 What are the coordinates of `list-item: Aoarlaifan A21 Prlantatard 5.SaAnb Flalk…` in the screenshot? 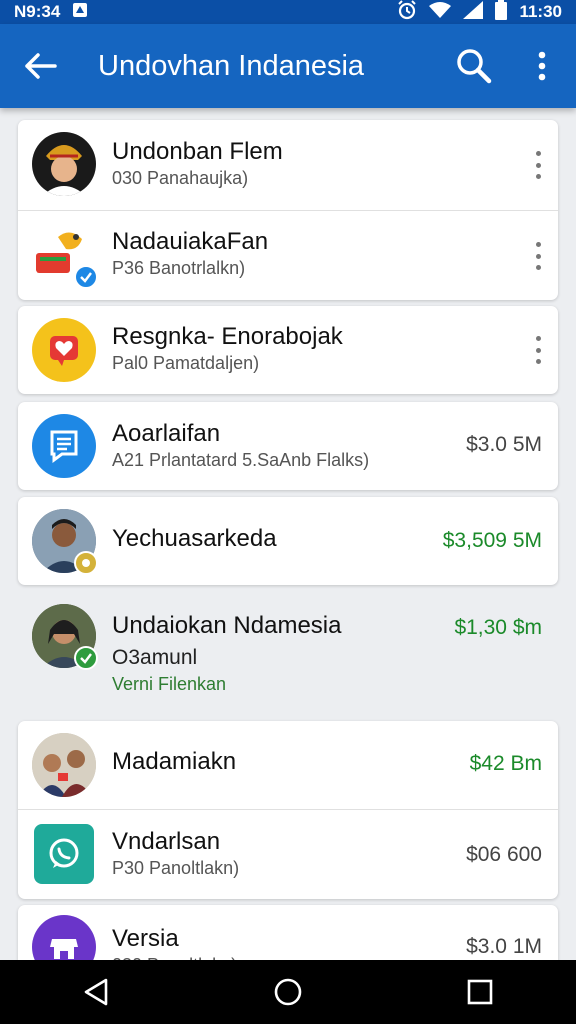 It's located at (288, 446).